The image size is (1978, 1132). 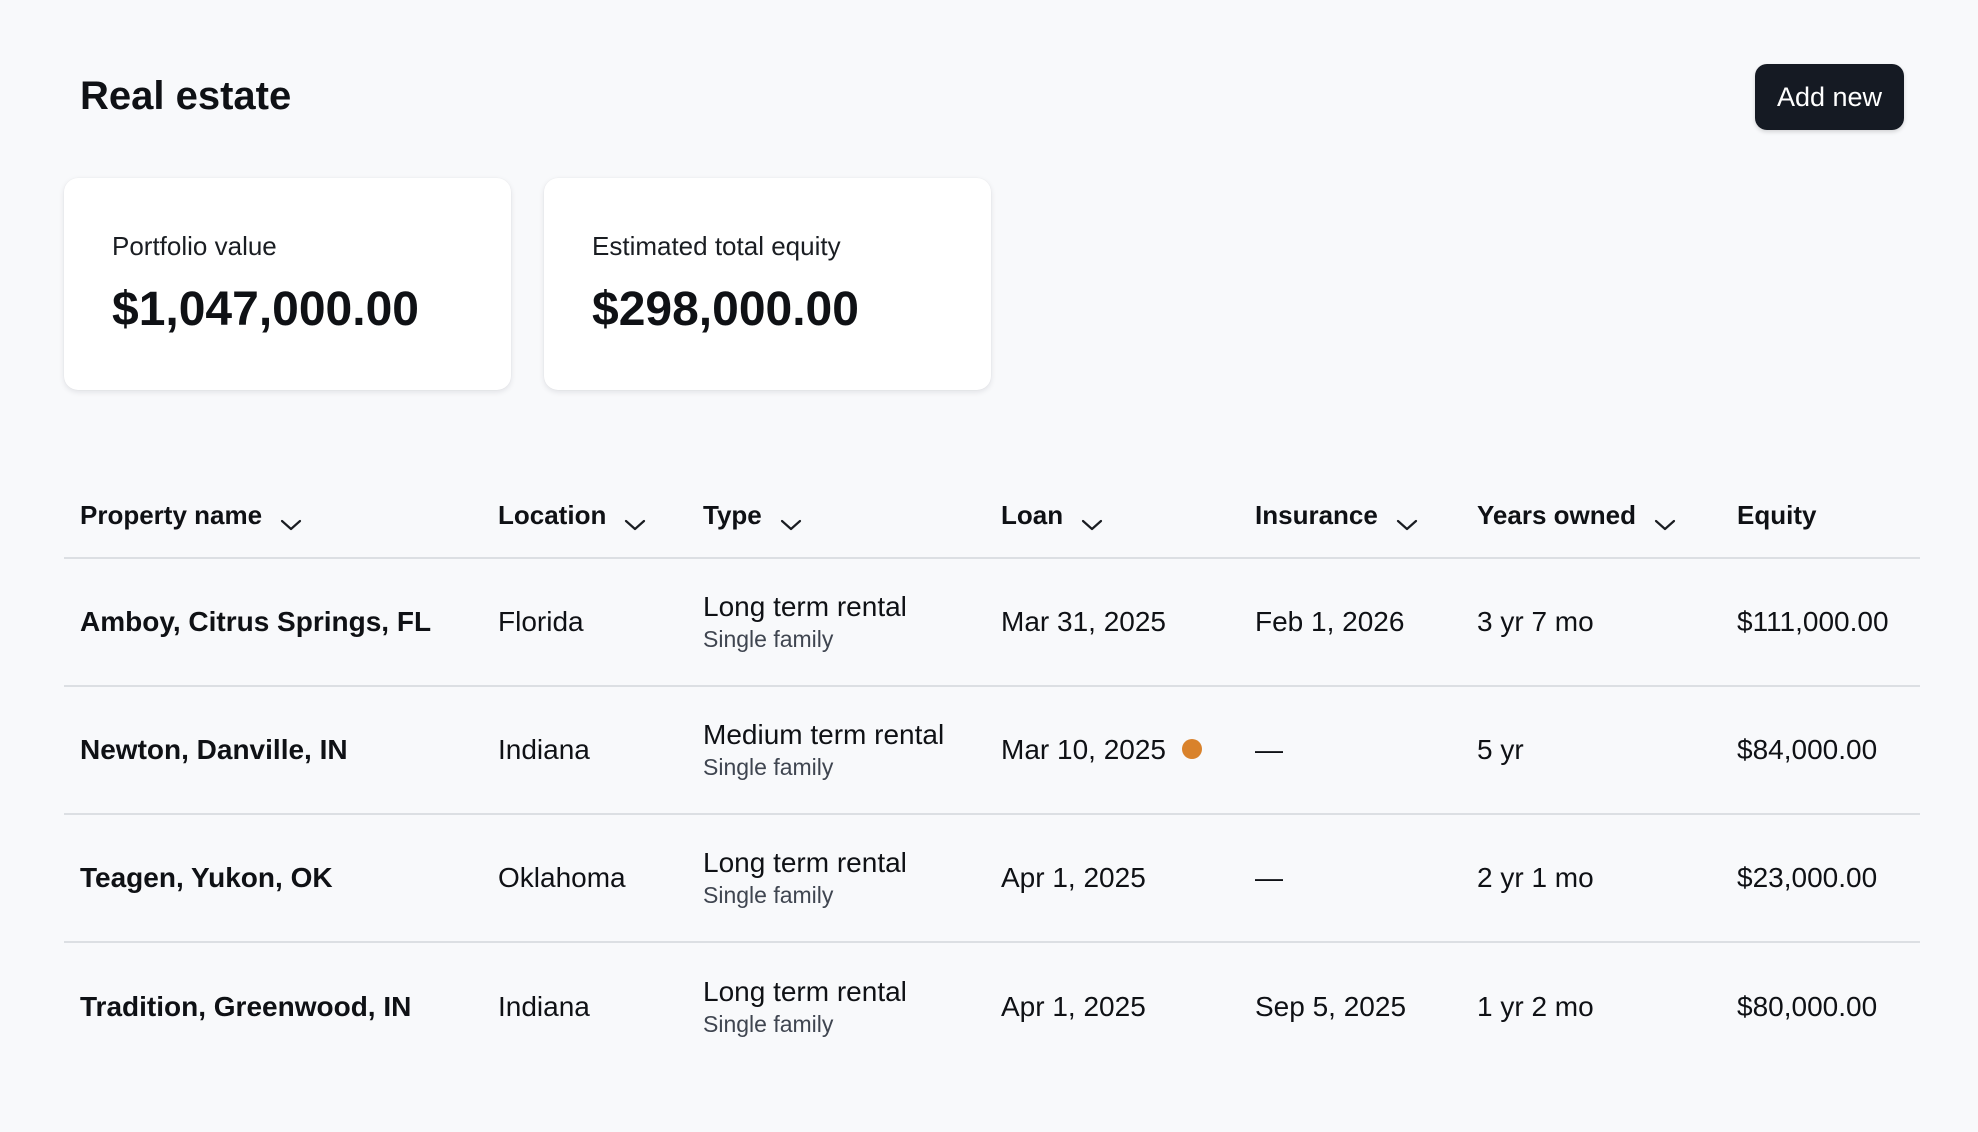 What do you see at coordinates (1083, 621) in the screenshot?
I see `loan-date: Mar 31, 2025` at bounding box center [1083, 621].